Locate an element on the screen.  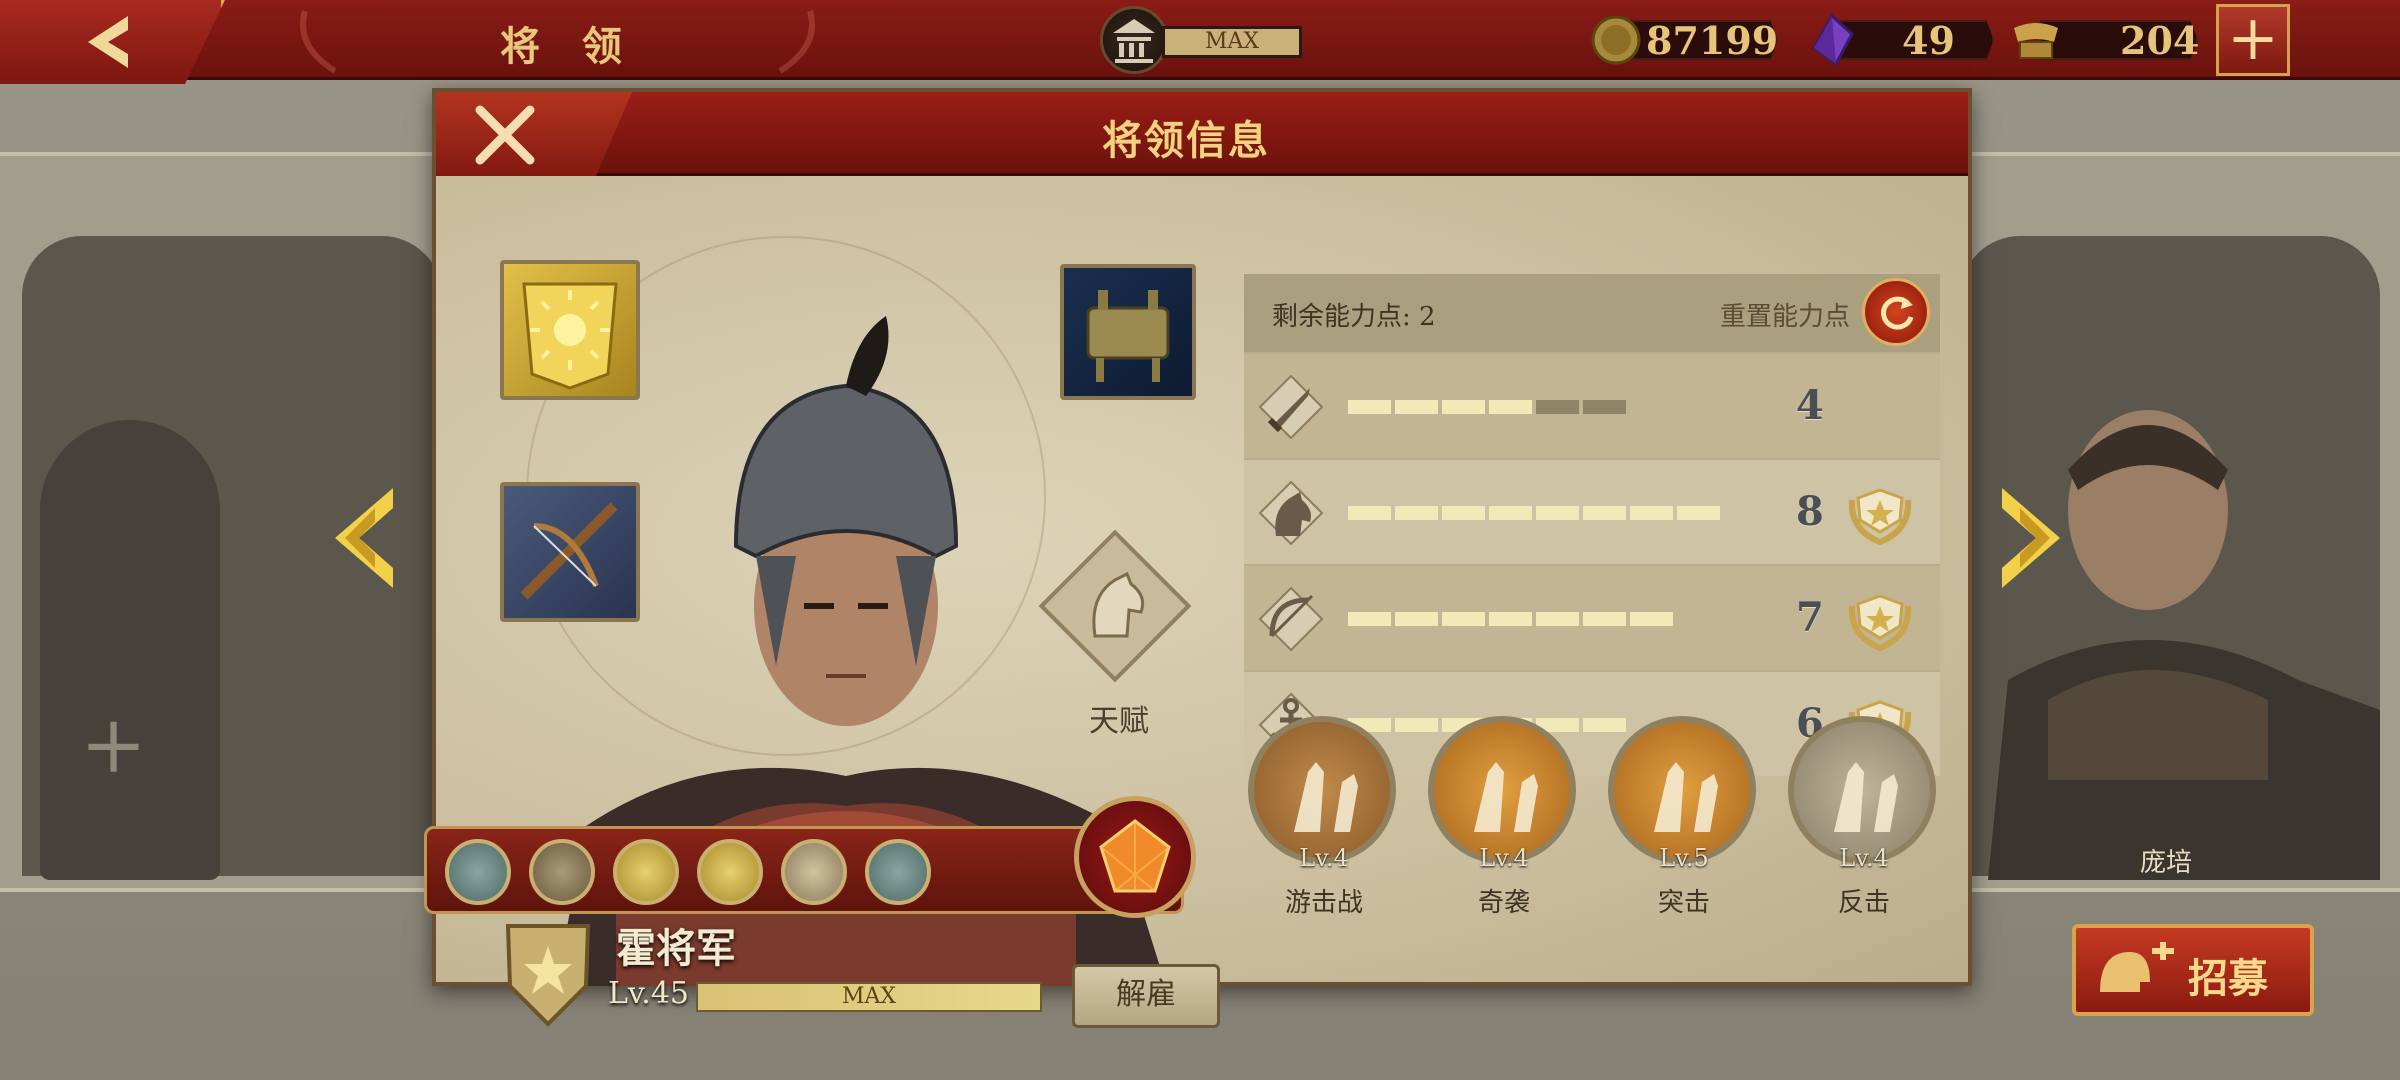
skill-badge-1-icon is located at coordinates (478, 872).